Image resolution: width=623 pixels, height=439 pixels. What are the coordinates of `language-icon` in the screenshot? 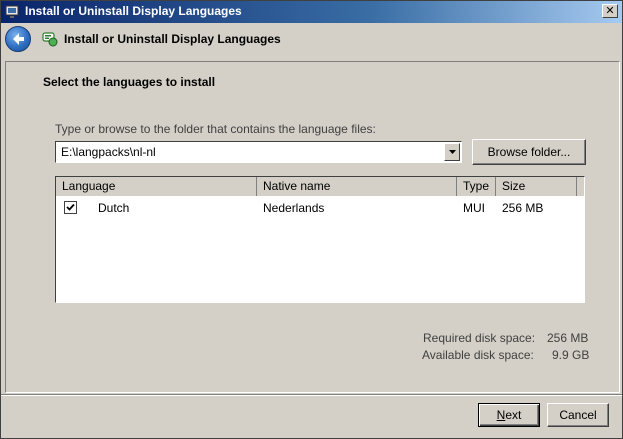 It's located at (50, 39).